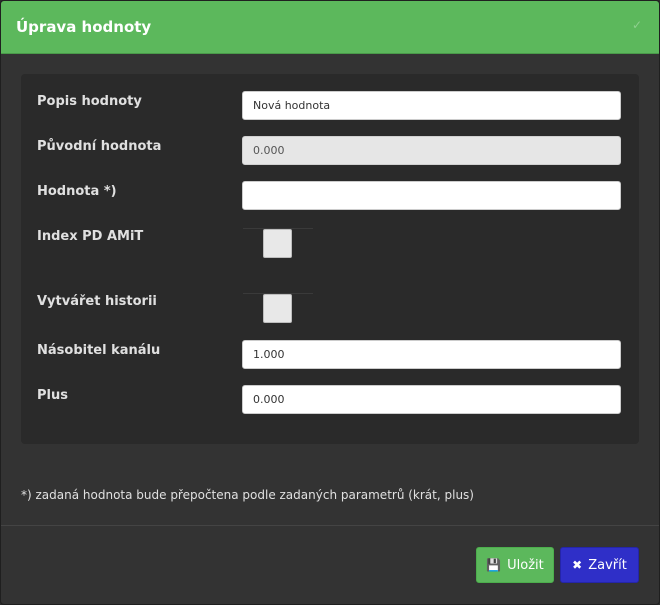 The image size is (660, 605). I want to click on close-icon: ✓, so click(637, 25).